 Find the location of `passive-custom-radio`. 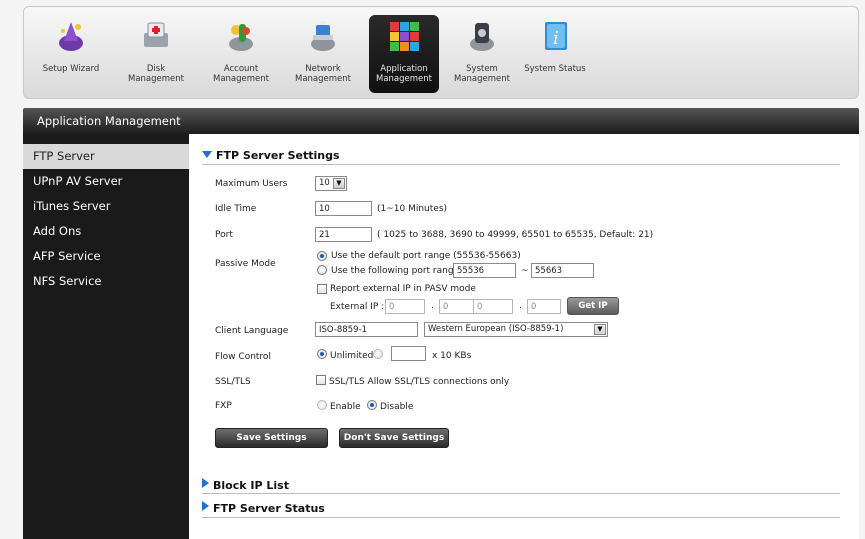

passive-custom-radio is located at coordinates (322, 270).